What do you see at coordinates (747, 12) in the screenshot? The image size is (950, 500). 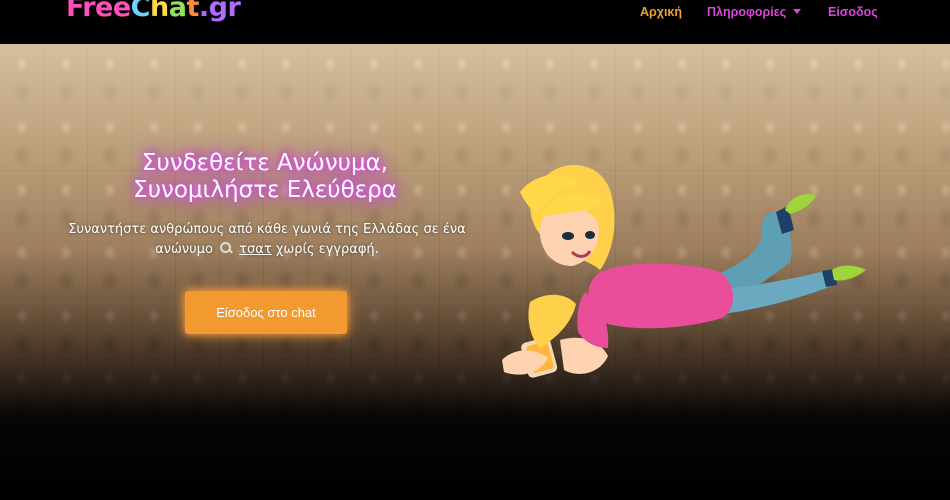 I see `nav-info-label: Πληροφορίες` at bounding box center [747, 12].